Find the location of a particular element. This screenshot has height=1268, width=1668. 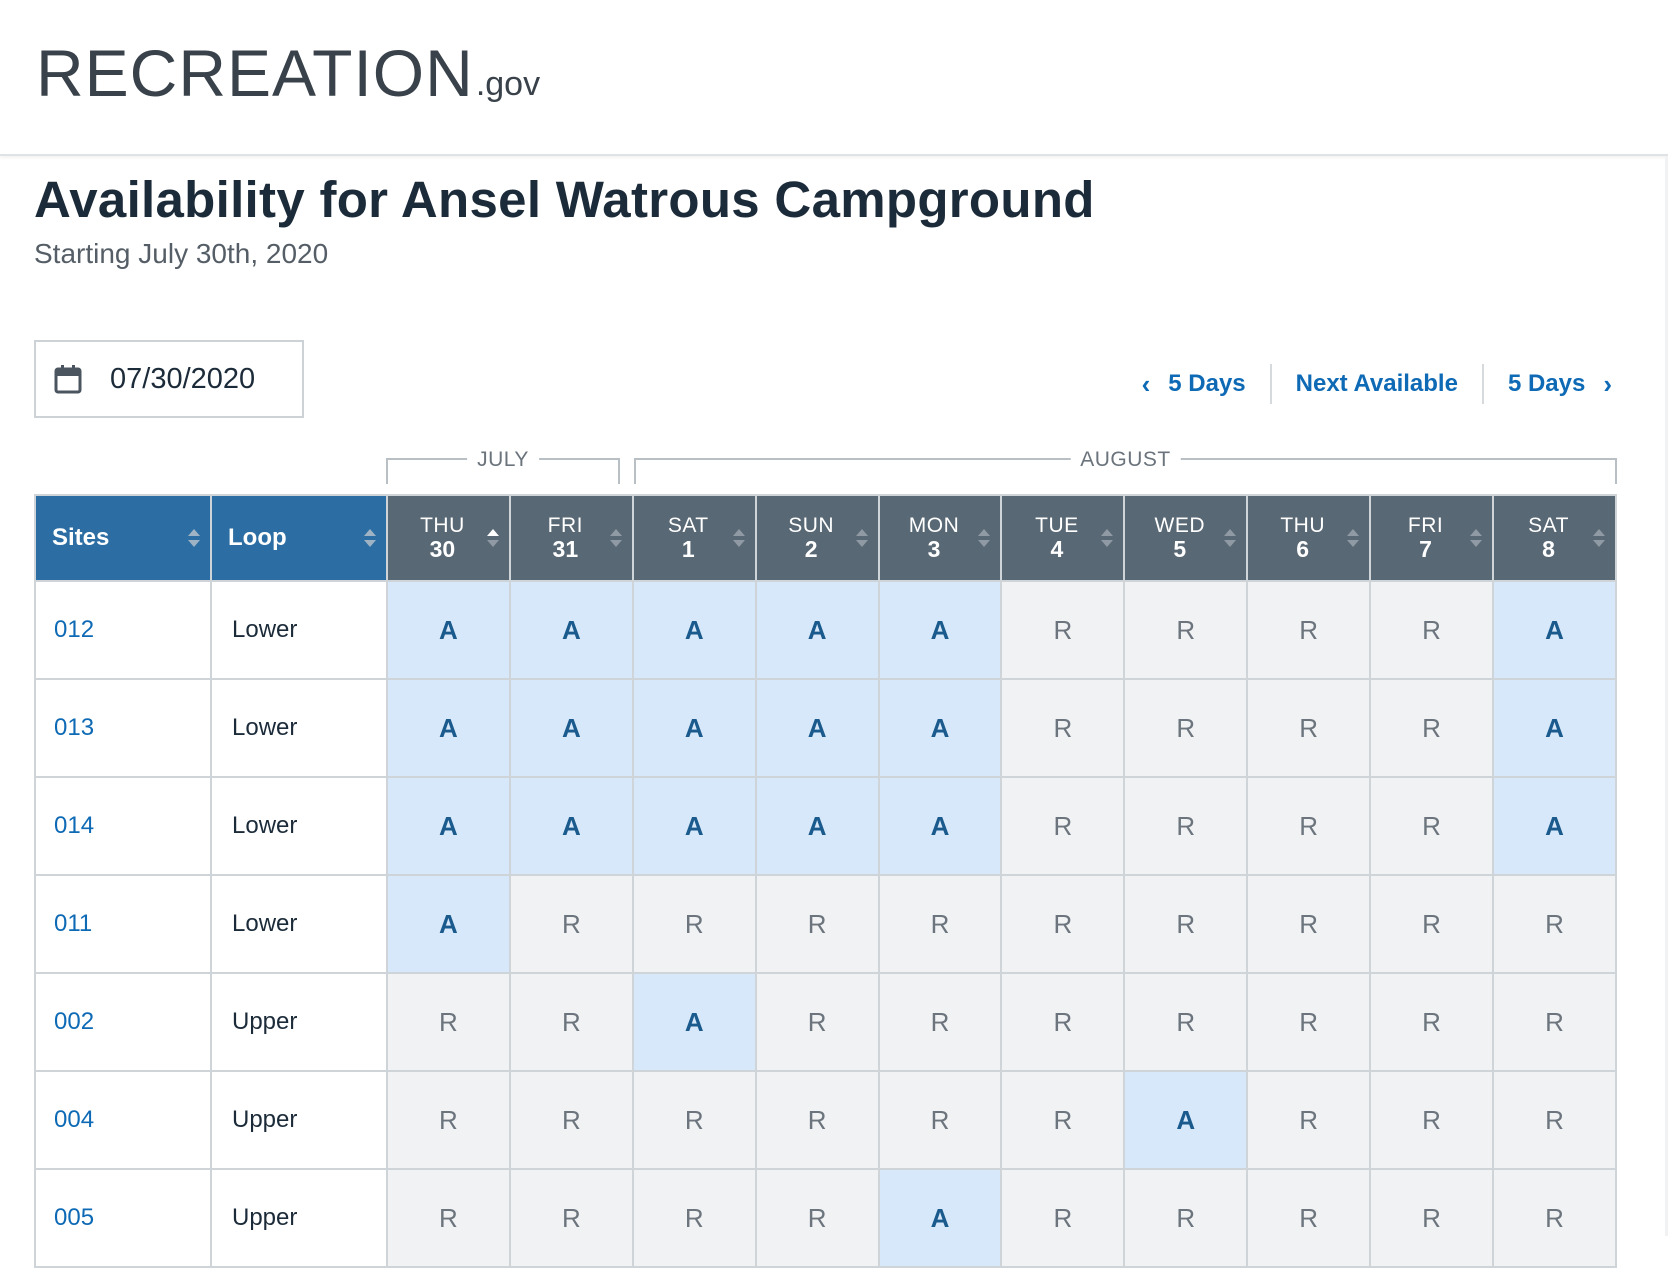

site-link: 014 is located at coordinates (123, 826).